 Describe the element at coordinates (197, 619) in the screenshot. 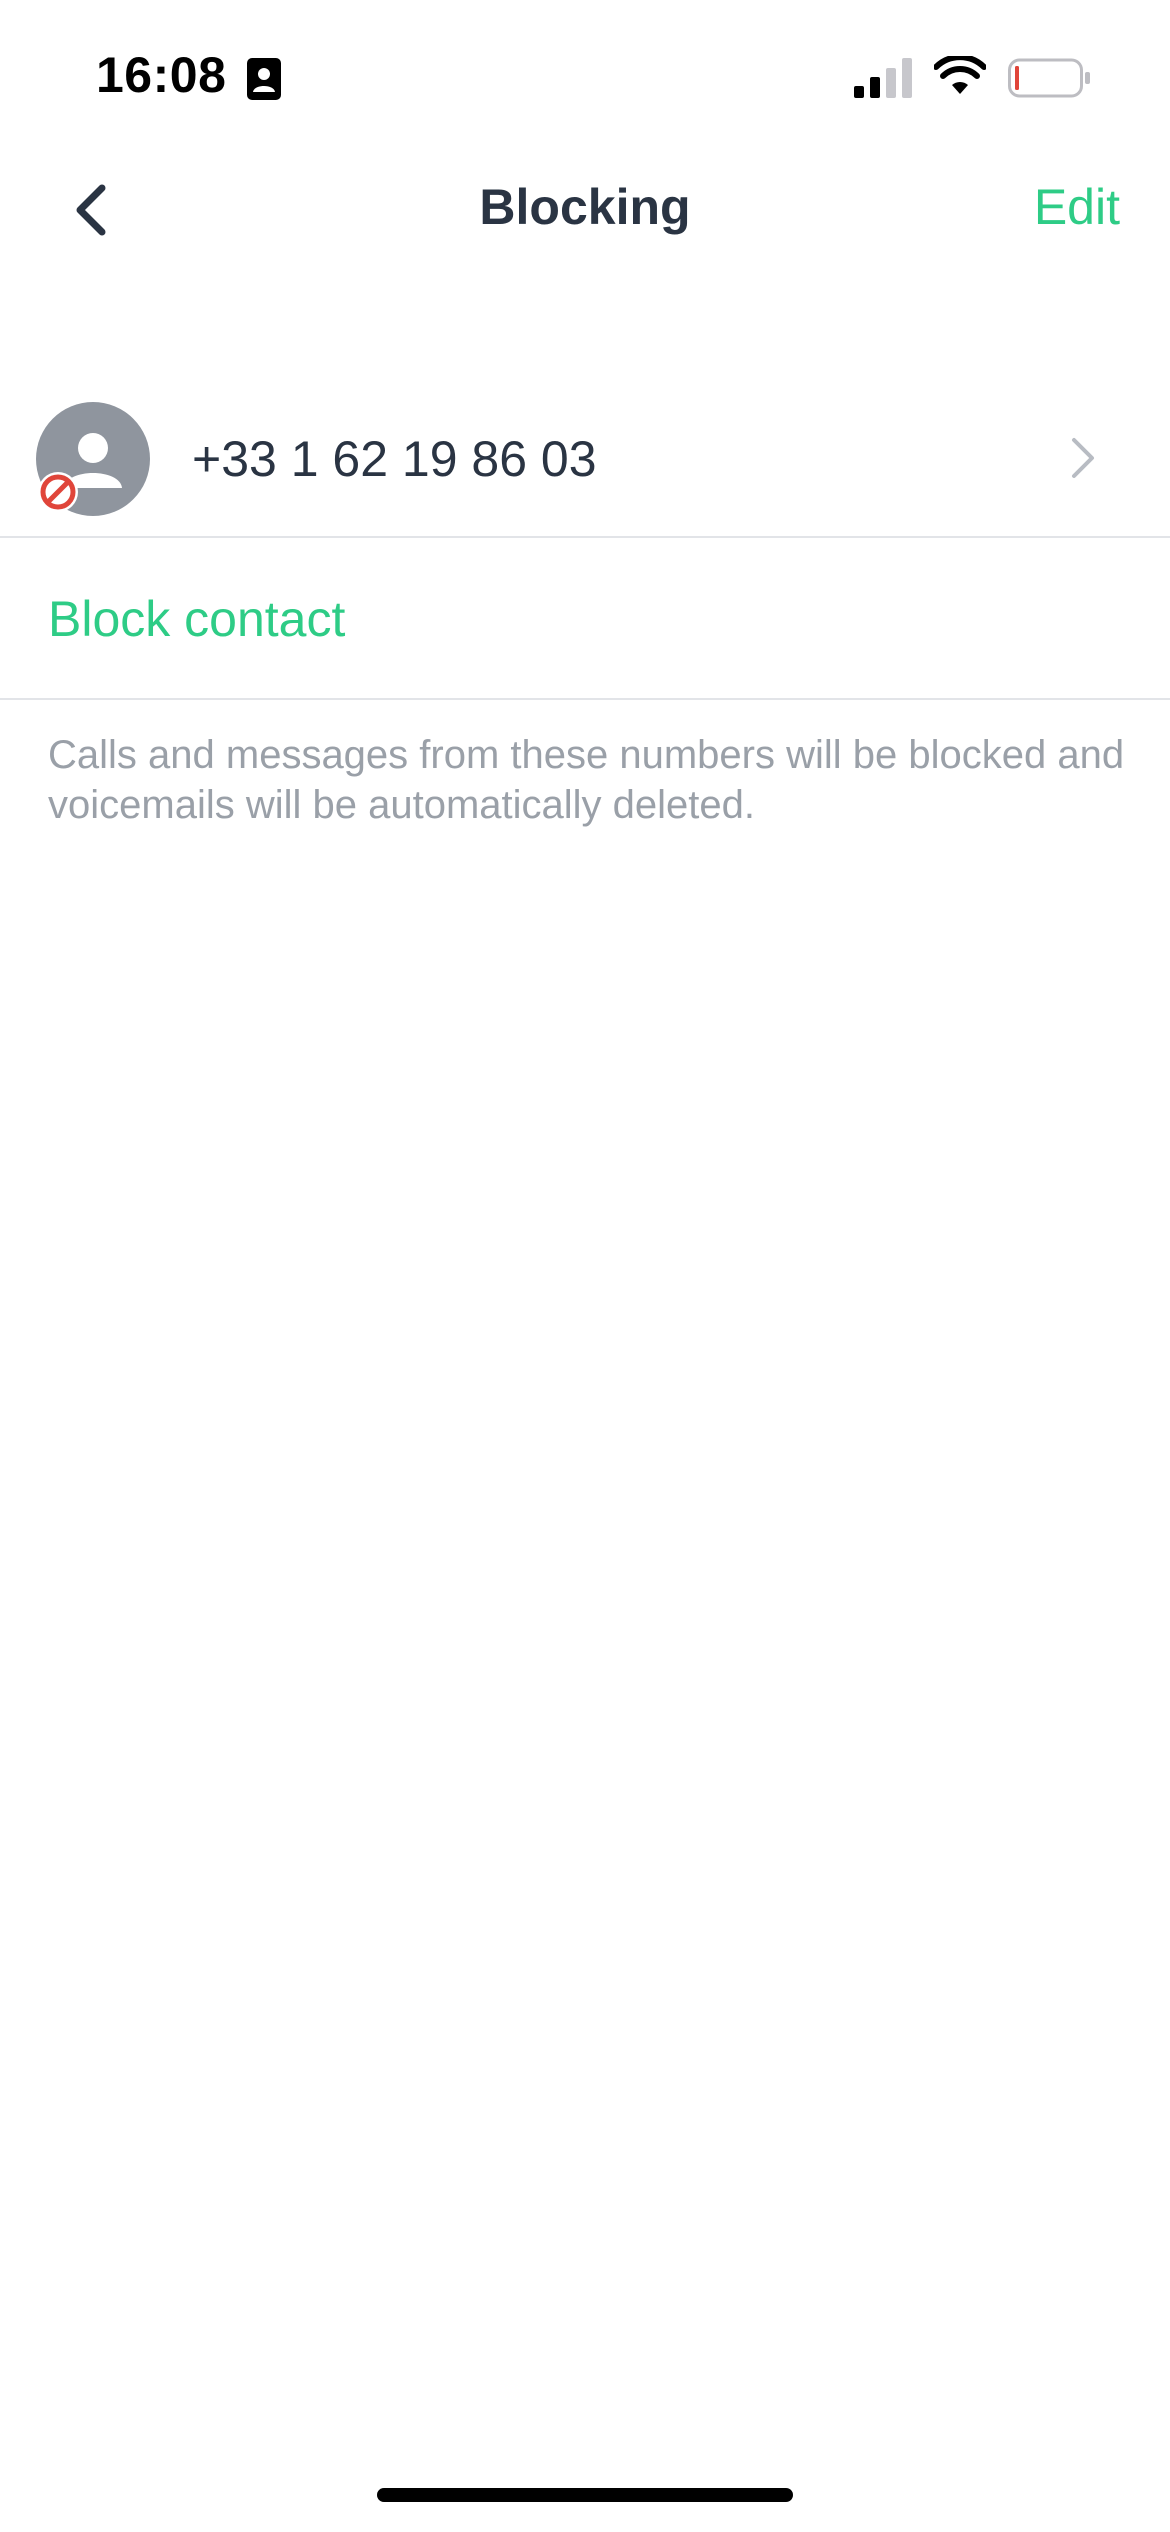

I see `block-contact-label: Block contact` at that location.